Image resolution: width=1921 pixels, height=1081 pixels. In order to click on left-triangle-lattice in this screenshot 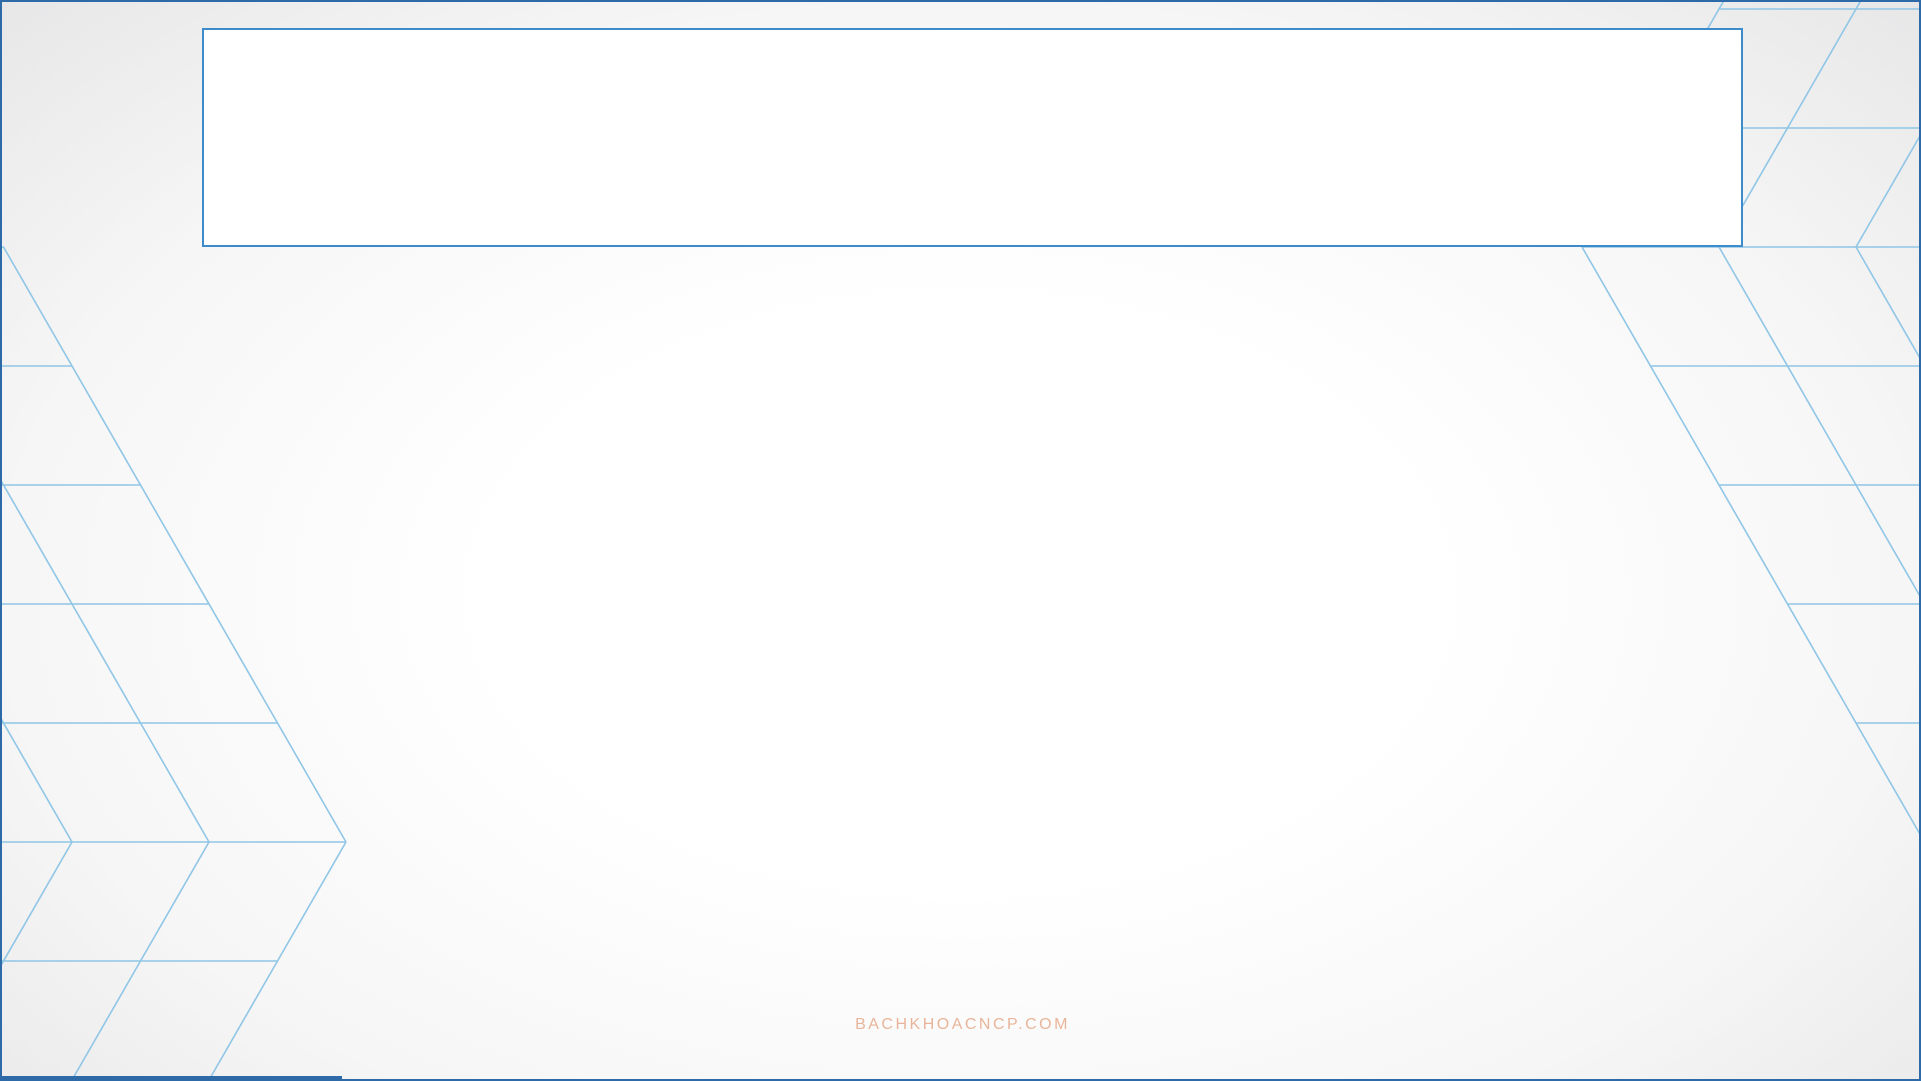, I will do `click(174, 662)`.